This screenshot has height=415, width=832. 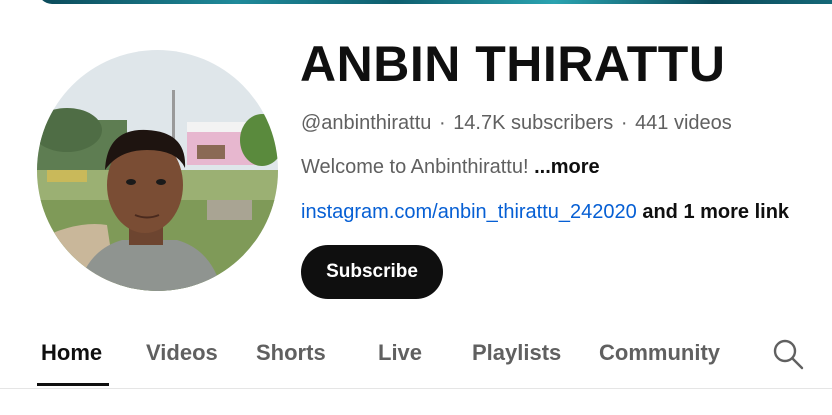 I want to click on tab-playlists: Playlists, so click(x=516, y=353).